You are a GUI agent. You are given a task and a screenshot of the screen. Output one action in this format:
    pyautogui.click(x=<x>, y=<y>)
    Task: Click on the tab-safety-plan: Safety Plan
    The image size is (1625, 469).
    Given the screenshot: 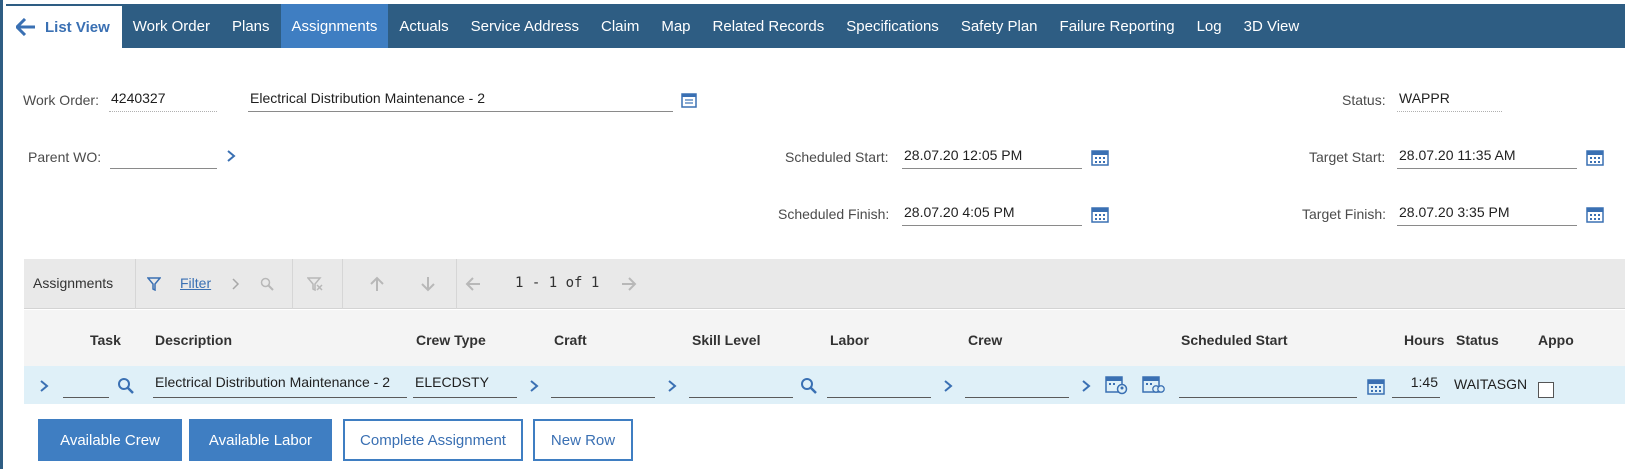 What is the action you would take?
    pyautogui.click(x=999, y=26)
    